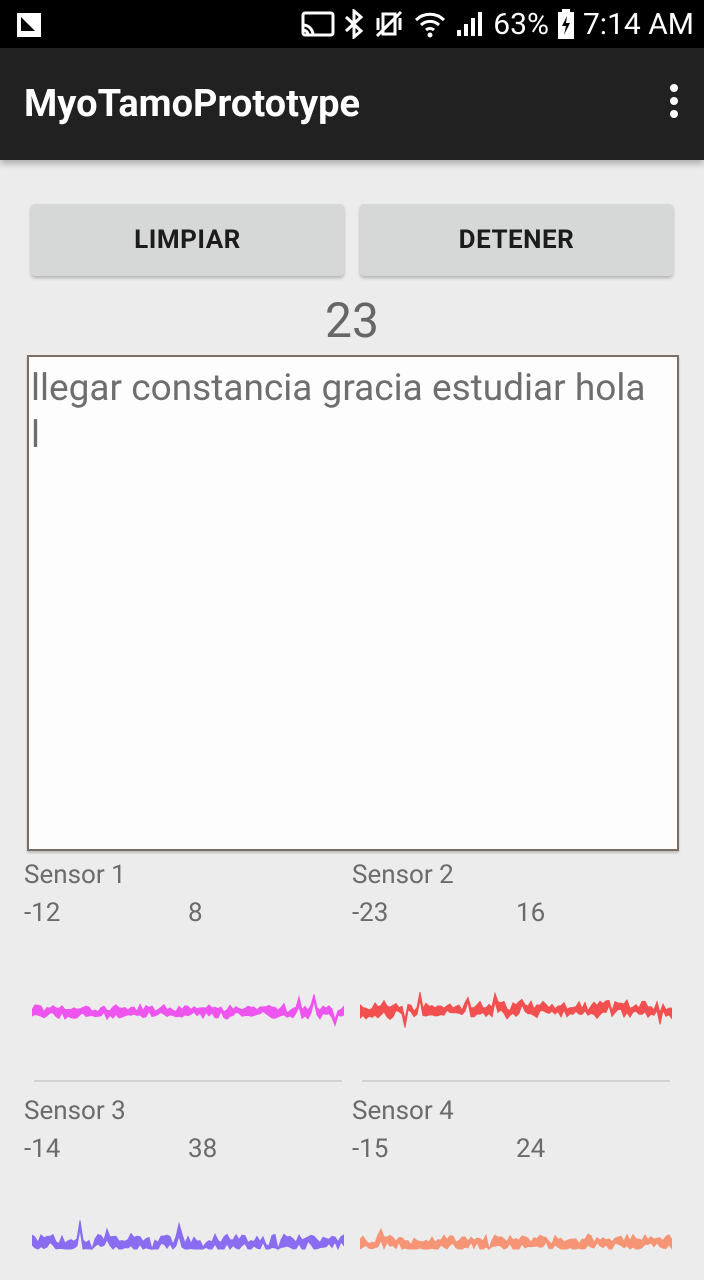 Image resolution: width=704 pixels, height=1280 pixels. I want to click on sensor-1-max: 8, so click(195, 913).